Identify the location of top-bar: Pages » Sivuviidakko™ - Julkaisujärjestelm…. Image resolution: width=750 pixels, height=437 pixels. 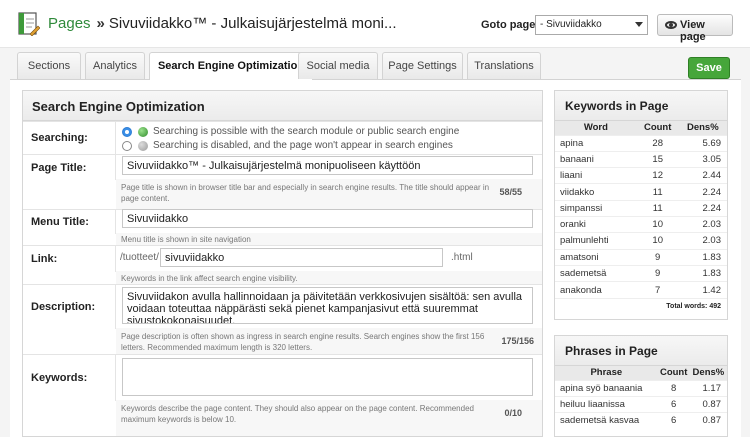
(375, 24).